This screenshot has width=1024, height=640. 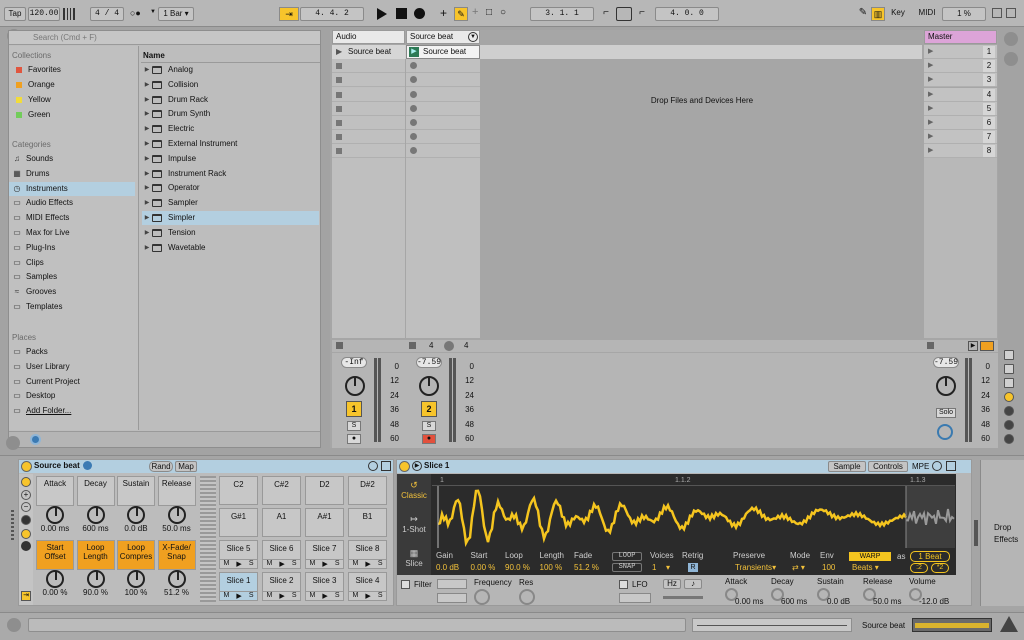 I want to click on stop-all-icon, so click(x=930, y=345).